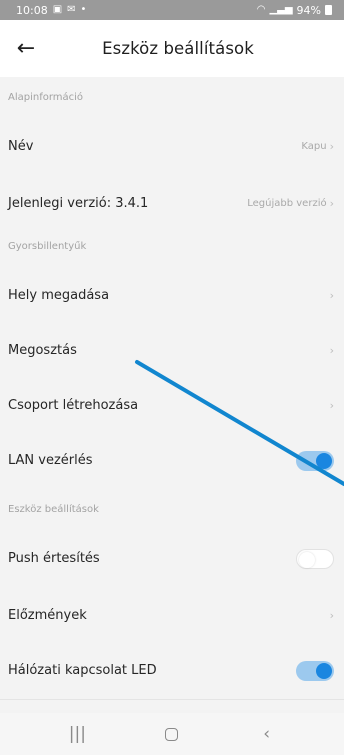 The image size is (344, 755). I want to click on row-share: Megosztás ›, so click(172, 350).